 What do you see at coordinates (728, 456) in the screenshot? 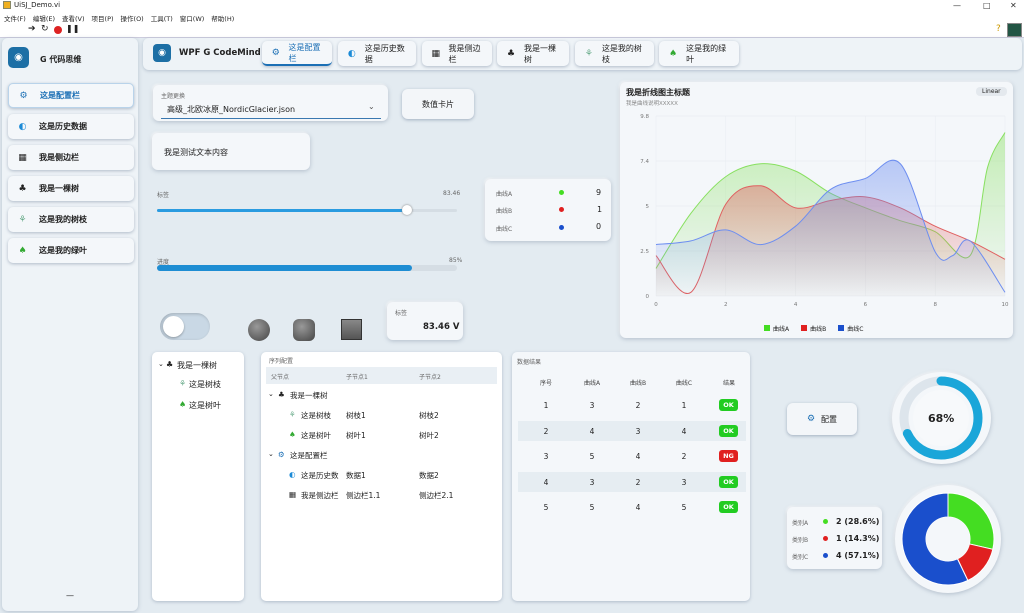
I see `result-badge: NG` at bounding box center [728, 456].